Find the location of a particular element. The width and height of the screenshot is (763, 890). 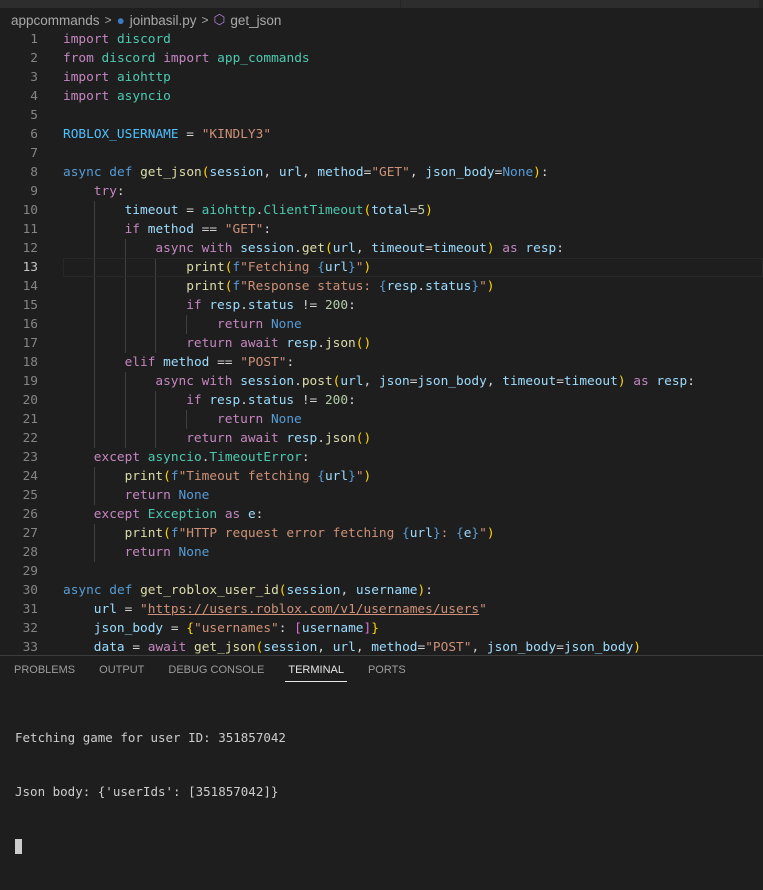

code-line: 17 return await resp. json() is located at coordinates (381, 343).